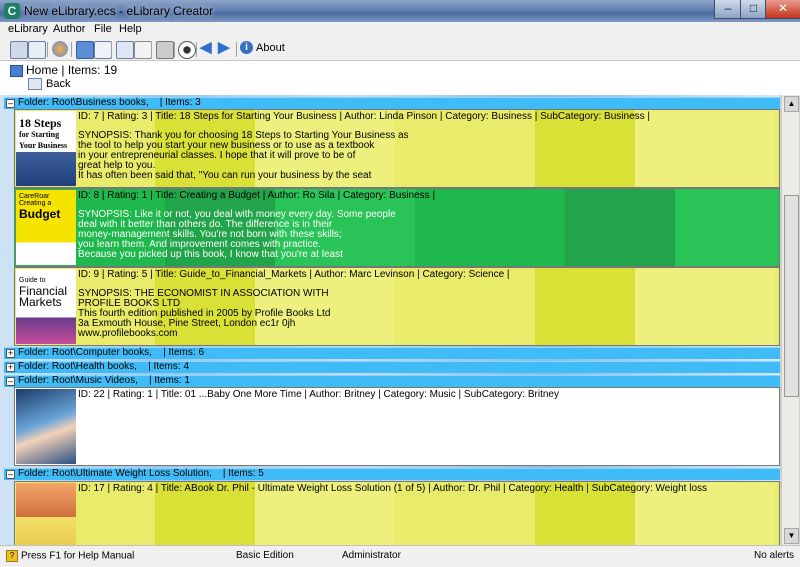  What do you see at coordinates (791, 104) in the screenshot?
I see `scroll-up-icon: ▲` at bounding box center [791, 104].